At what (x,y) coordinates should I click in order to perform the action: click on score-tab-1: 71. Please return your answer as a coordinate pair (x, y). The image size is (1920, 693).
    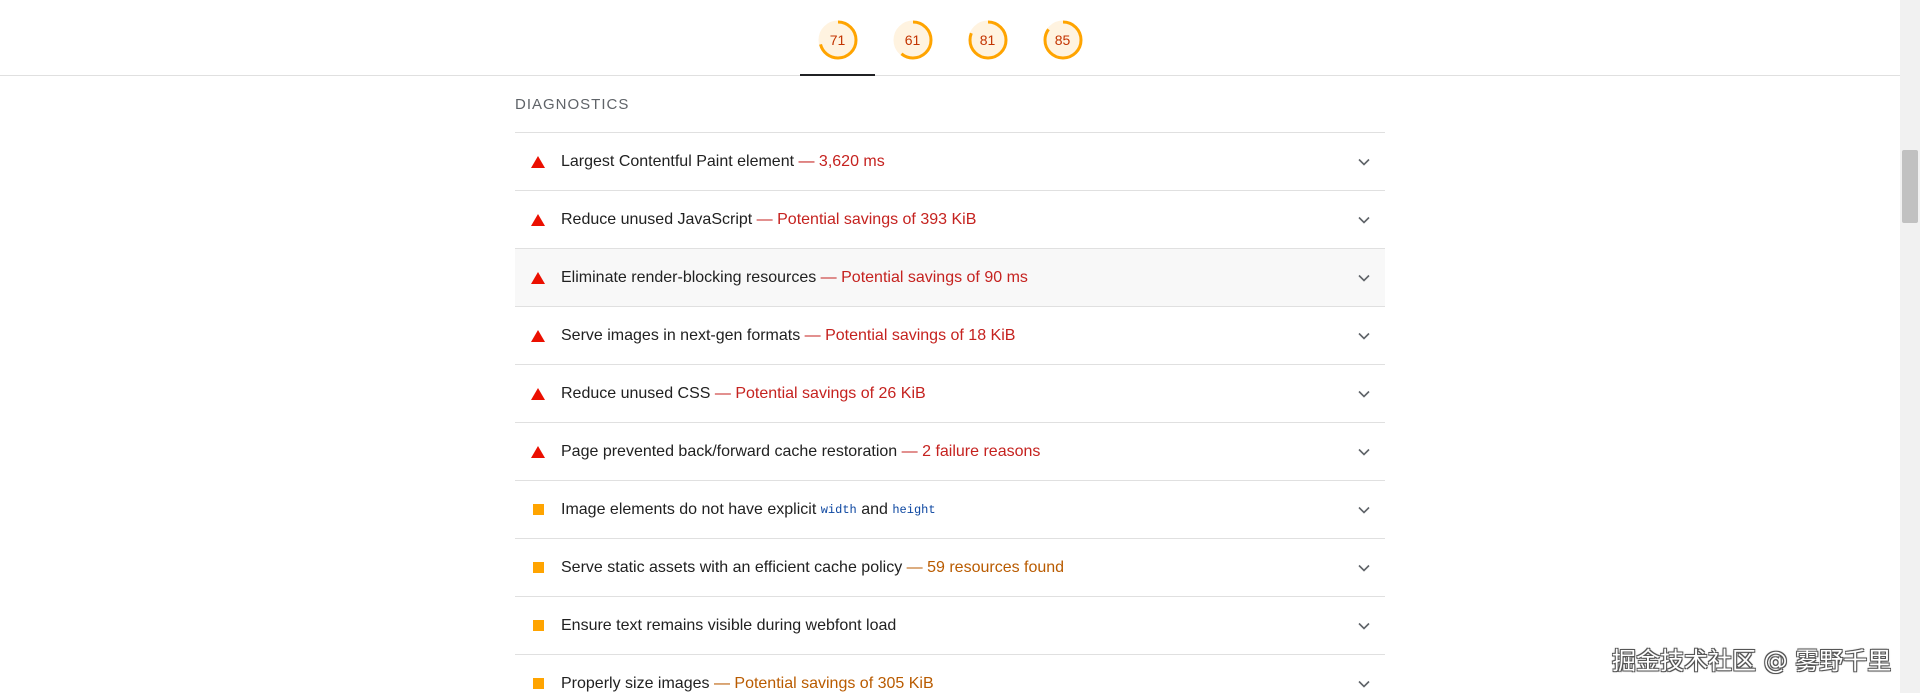
    Looking at the image, I should click on (837, 38).